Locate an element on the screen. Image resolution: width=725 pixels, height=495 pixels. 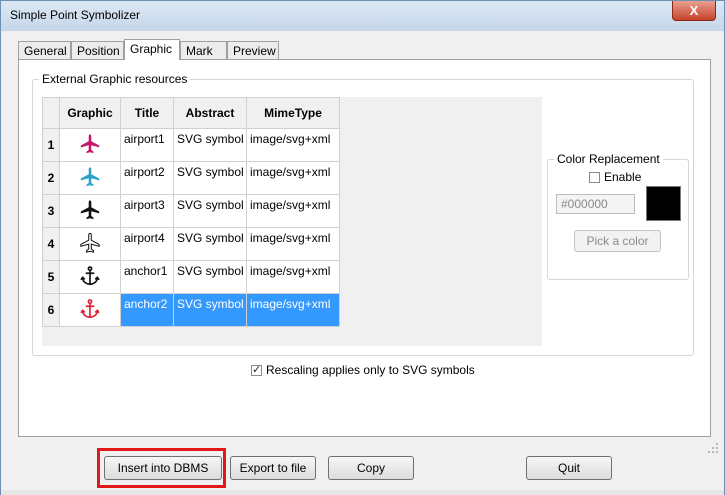
rescale-checkbox-row: Rescaling applies only to SVG symbols is located at coordinates (363, 370).